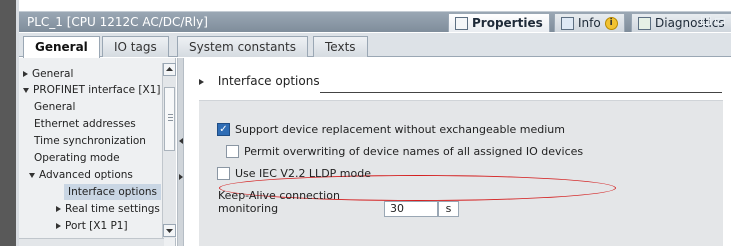  I want to click on checkbox-iec-lldp-mode, so click(223, 173).